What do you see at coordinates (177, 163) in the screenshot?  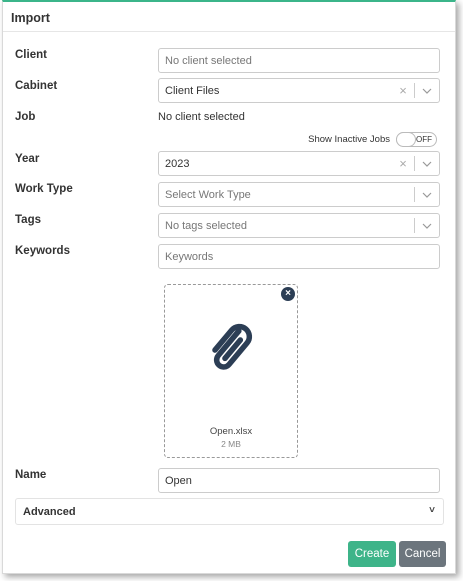 I see `year-select-value: 2023` at bounding box center [177, 163].